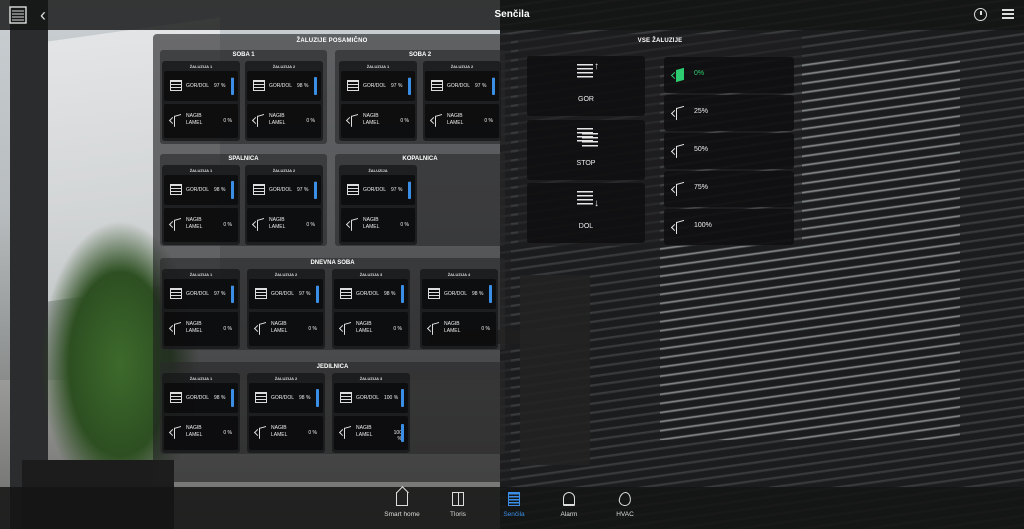 Image resolution: width=1024 pixels, height=529 pixels. Describe the element at coordinates (729, 227) in the screenshot. I see `tilt-100-button: 100%` at that location.